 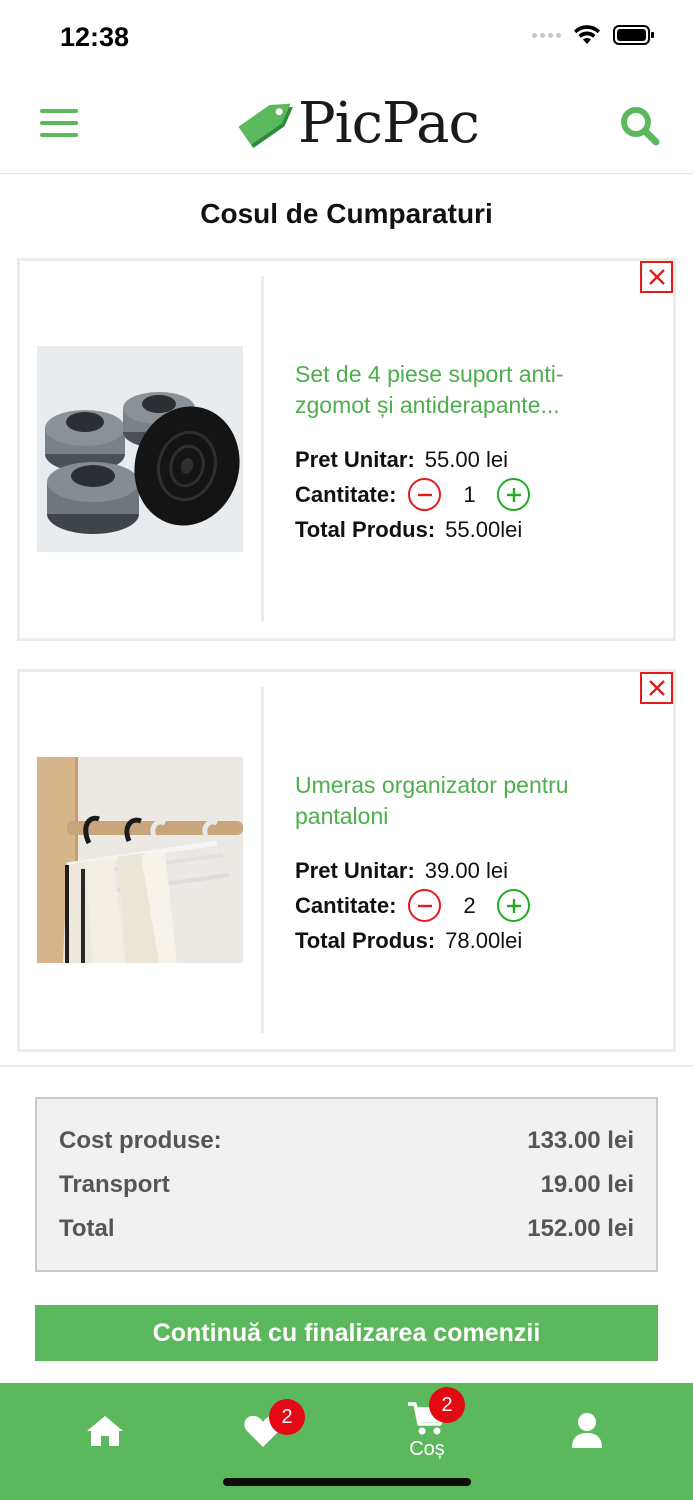 I want to click on unit-price-value: 39.00 lei, so click(x=466, y=870).